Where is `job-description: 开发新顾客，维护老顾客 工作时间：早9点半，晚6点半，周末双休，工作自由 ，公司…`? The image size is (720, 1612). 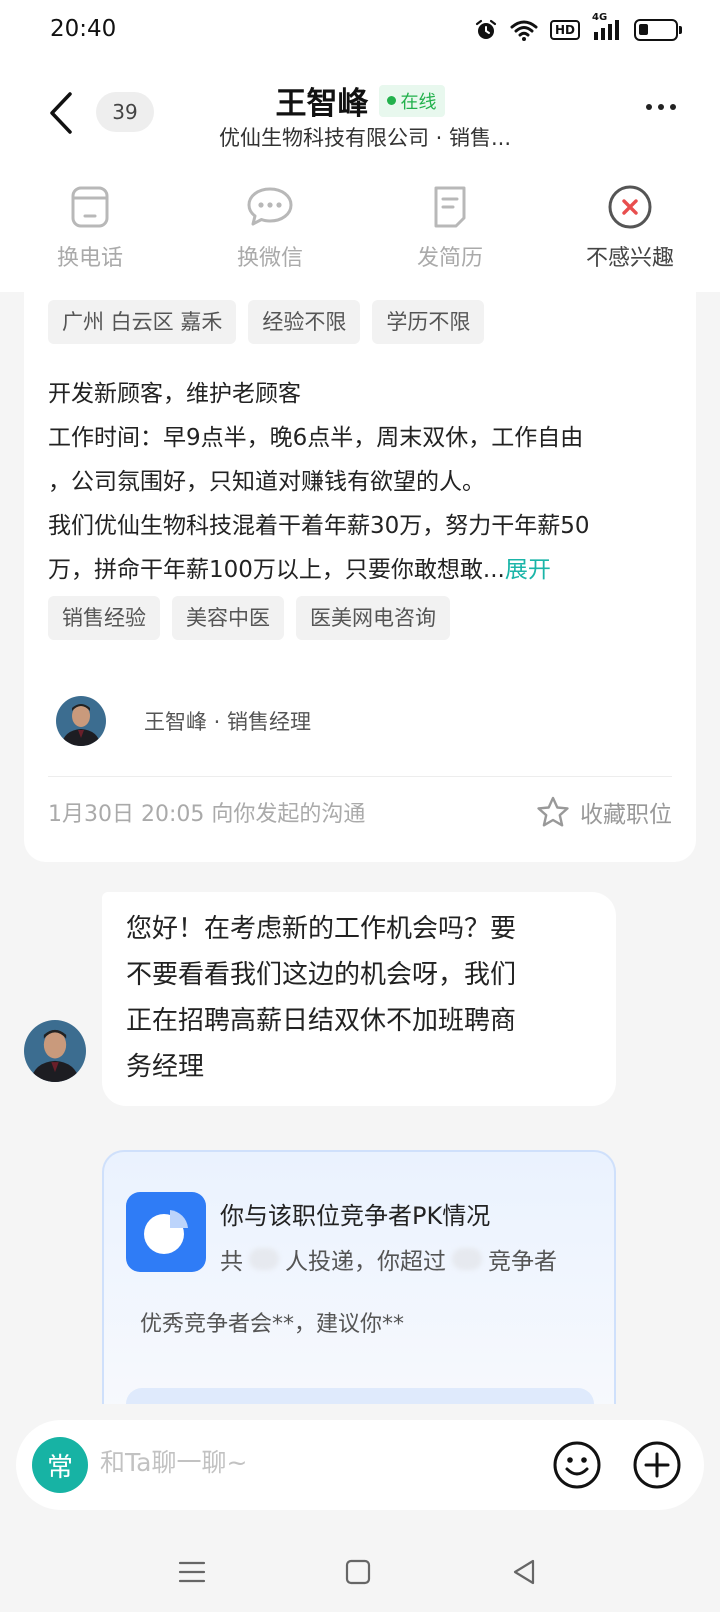
job-description: 开发新顾客，维护老顾客 工作时间：早9点半，晚6点半，周末双休，工作自由 ，公司… is located at coordinates (363, 482).